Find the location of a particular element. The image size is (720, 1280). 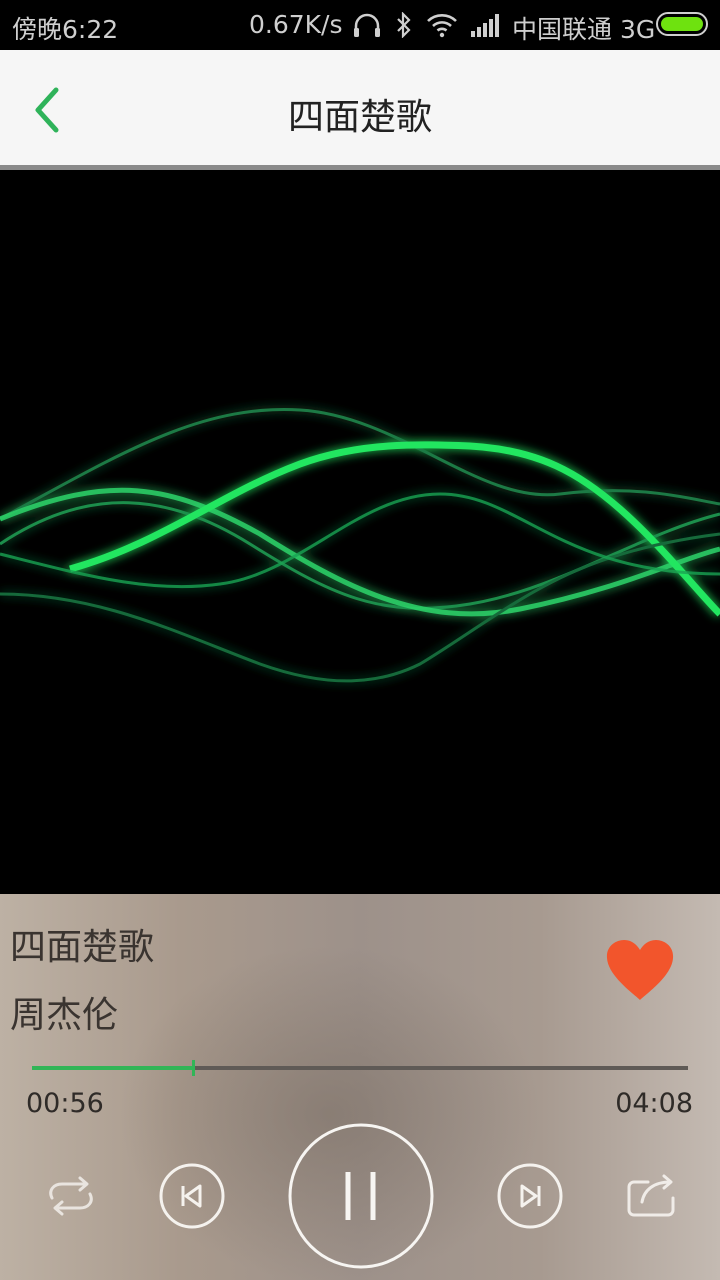

battery-icon is located at coordinates (682, 24).